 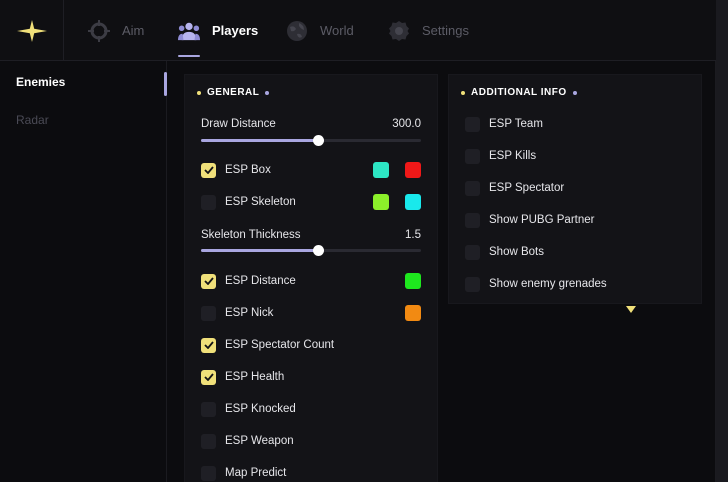 I want to click on tab-world: World, so click(x=320, y=30).